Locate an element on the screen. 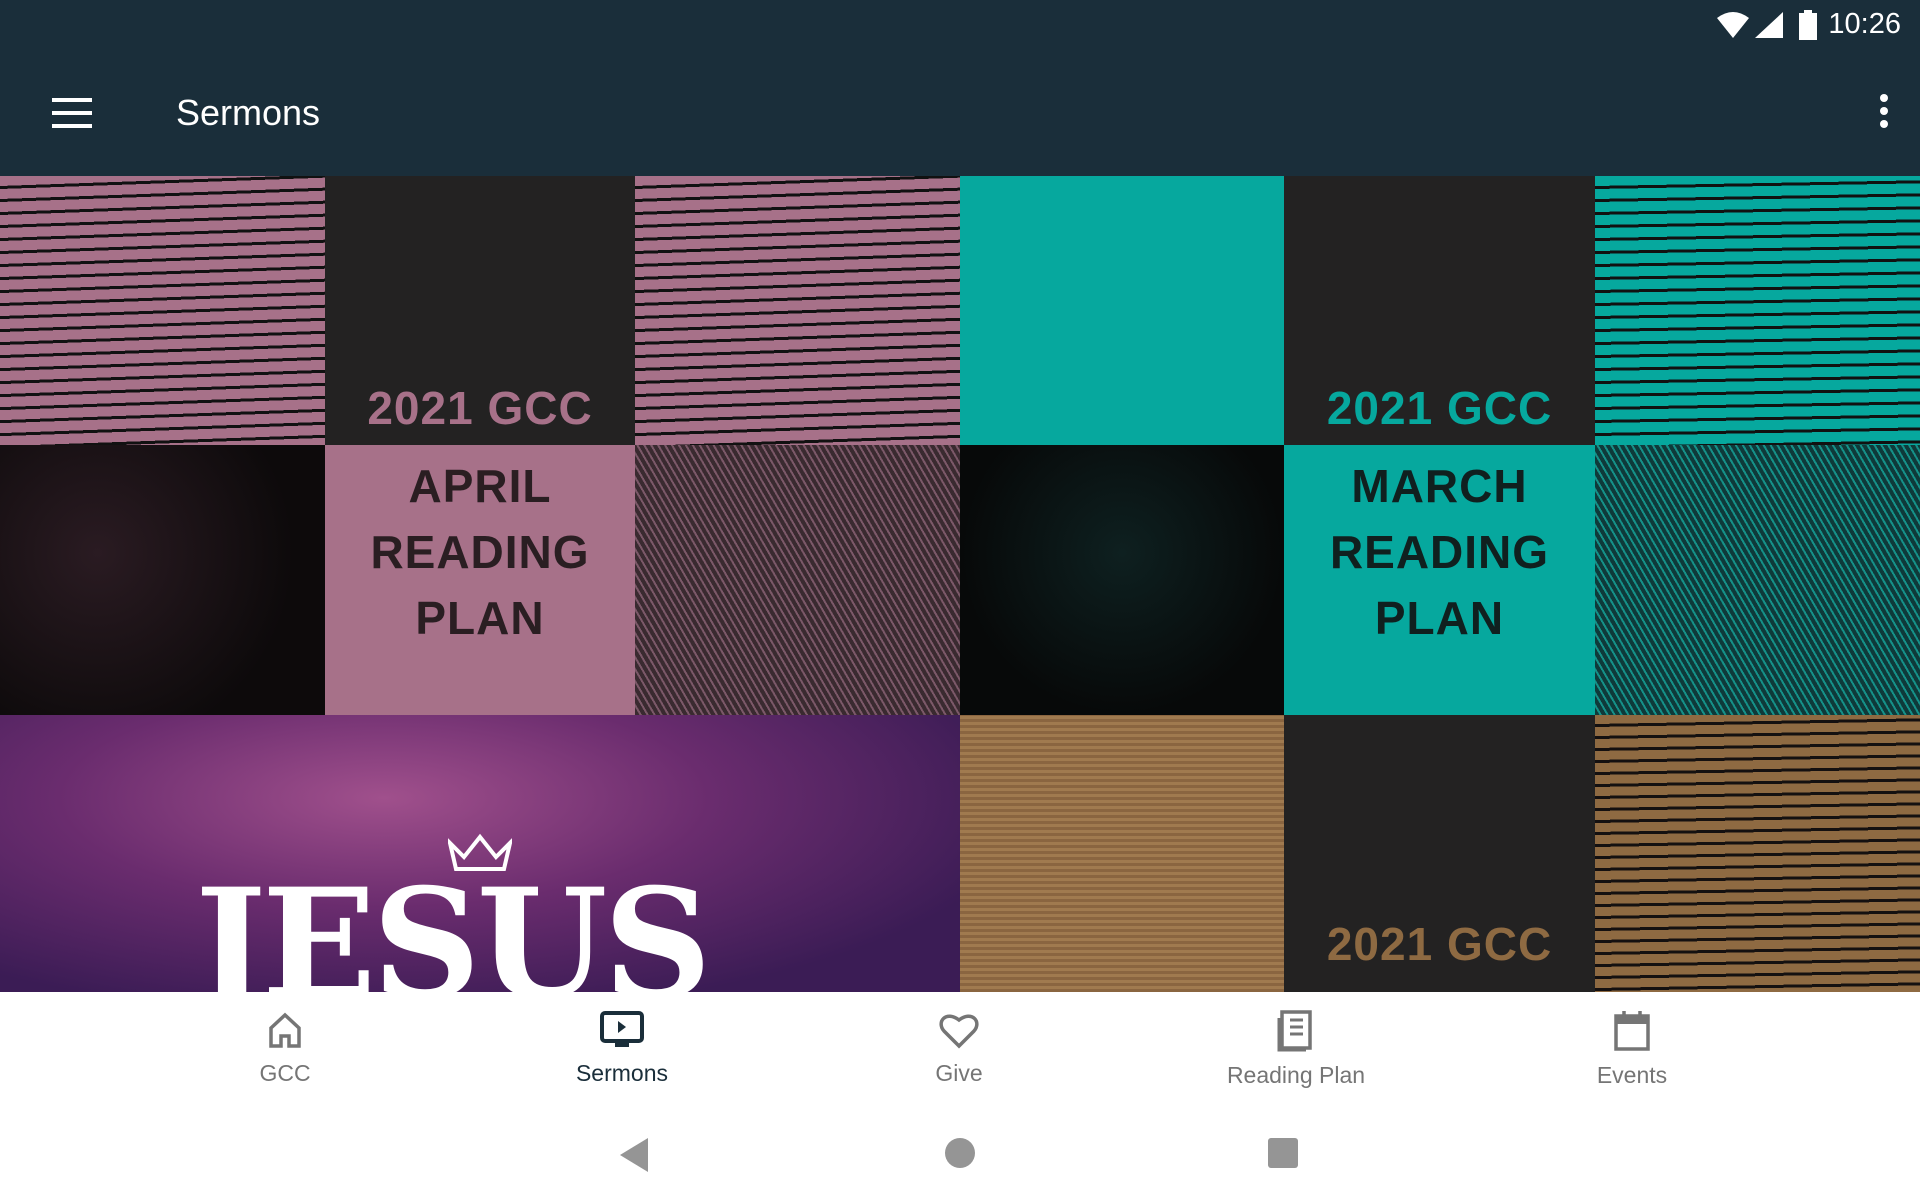 The width and height of the screenshot is (1920, 1200). nav-give: Give is located at coordinates (959, 1048).